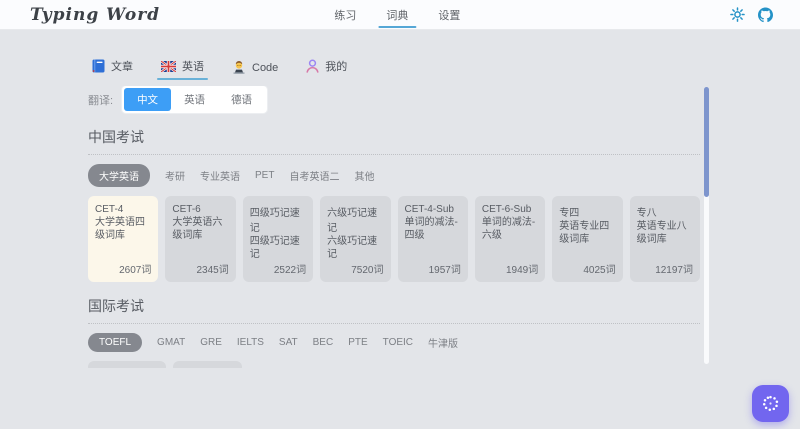  I want to click on card-desc: 大学英语四级词库, so click(120, 229).